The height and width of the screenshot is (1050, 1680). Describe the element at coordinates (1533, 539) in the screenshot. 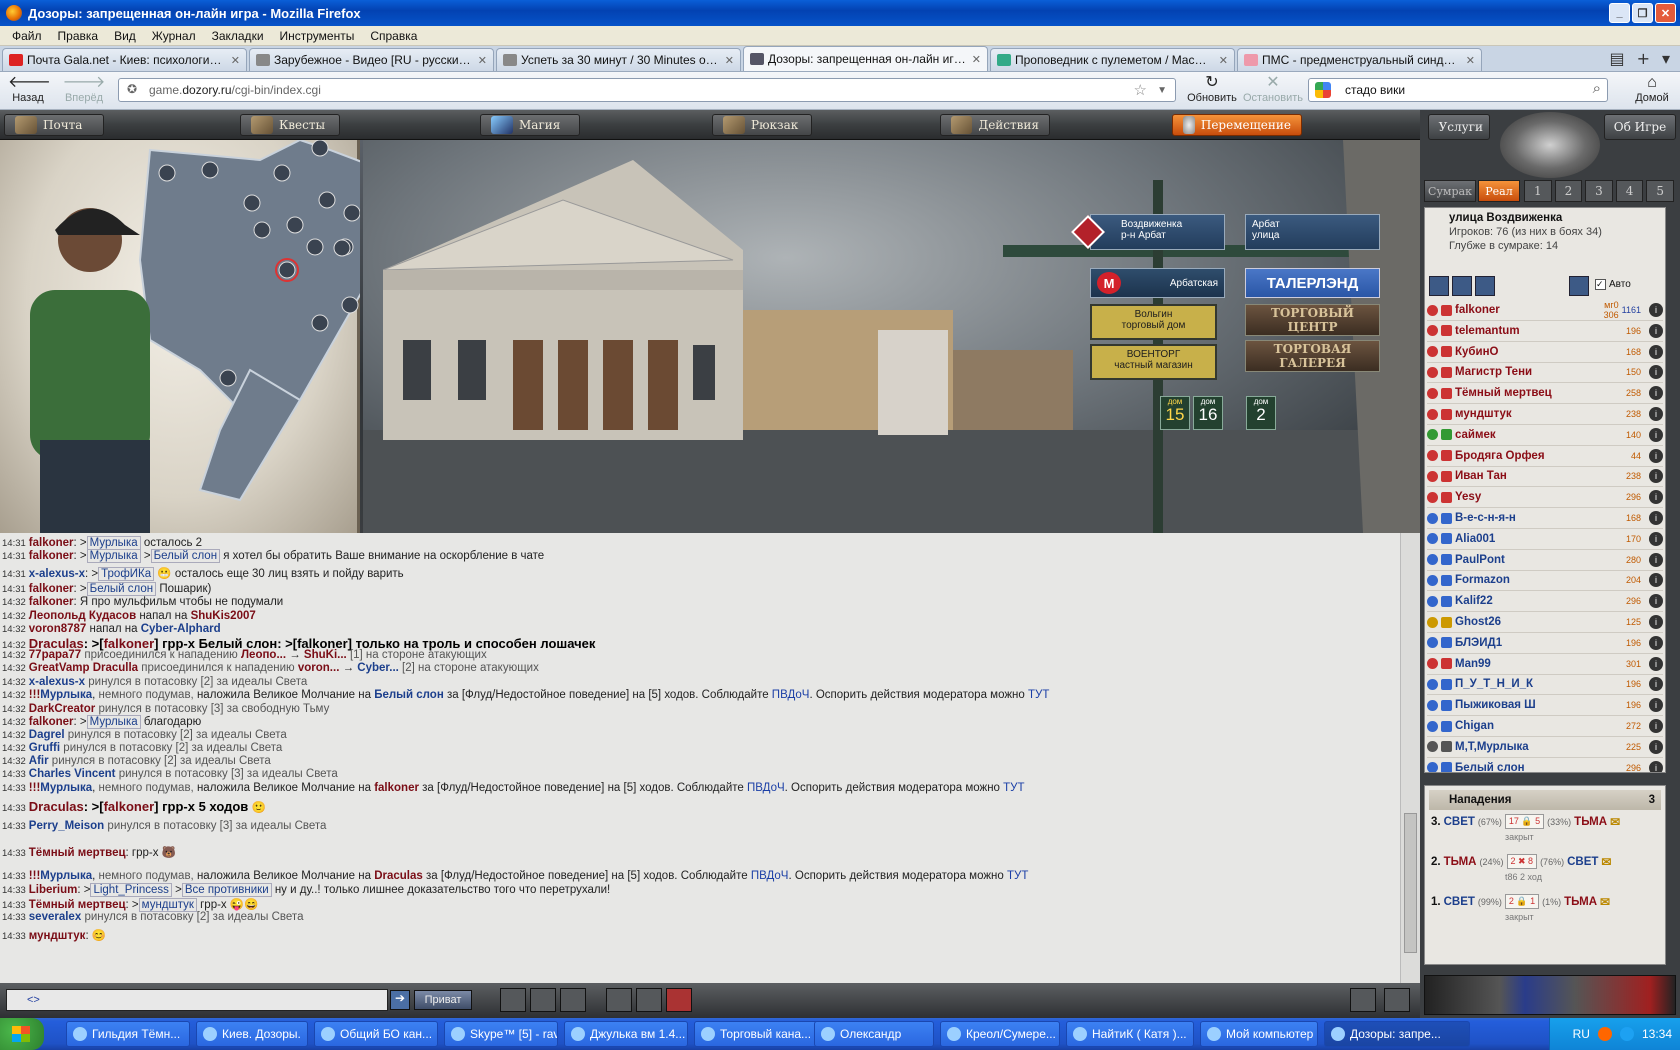

I see `user-name: Alia001` at that location.